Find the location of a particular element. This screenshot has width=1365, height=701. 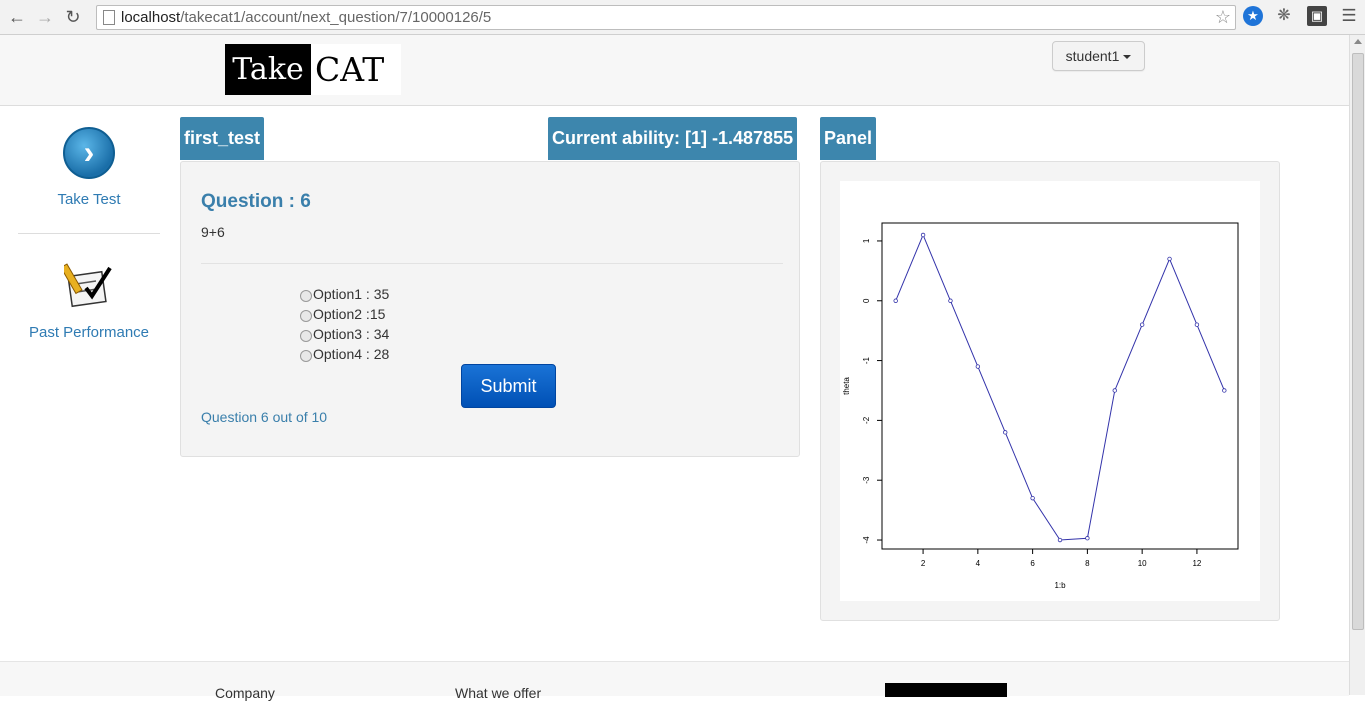

scrollbar-thumb is located at coordinates (1358, 341).